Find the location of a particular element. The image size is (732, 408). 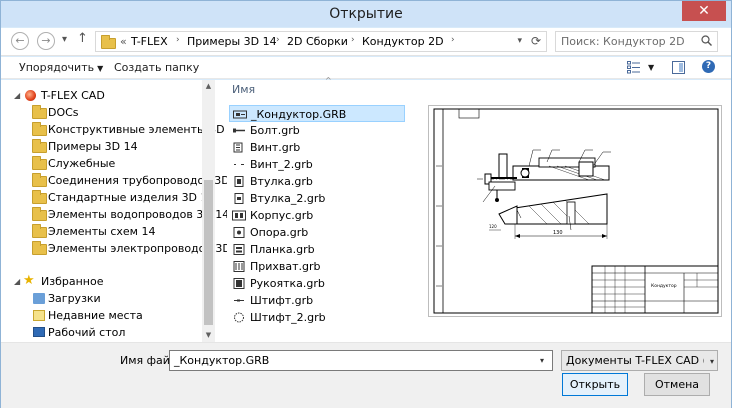

file-item: _Кондуктор.GRB is located at coordinates (317, 113).